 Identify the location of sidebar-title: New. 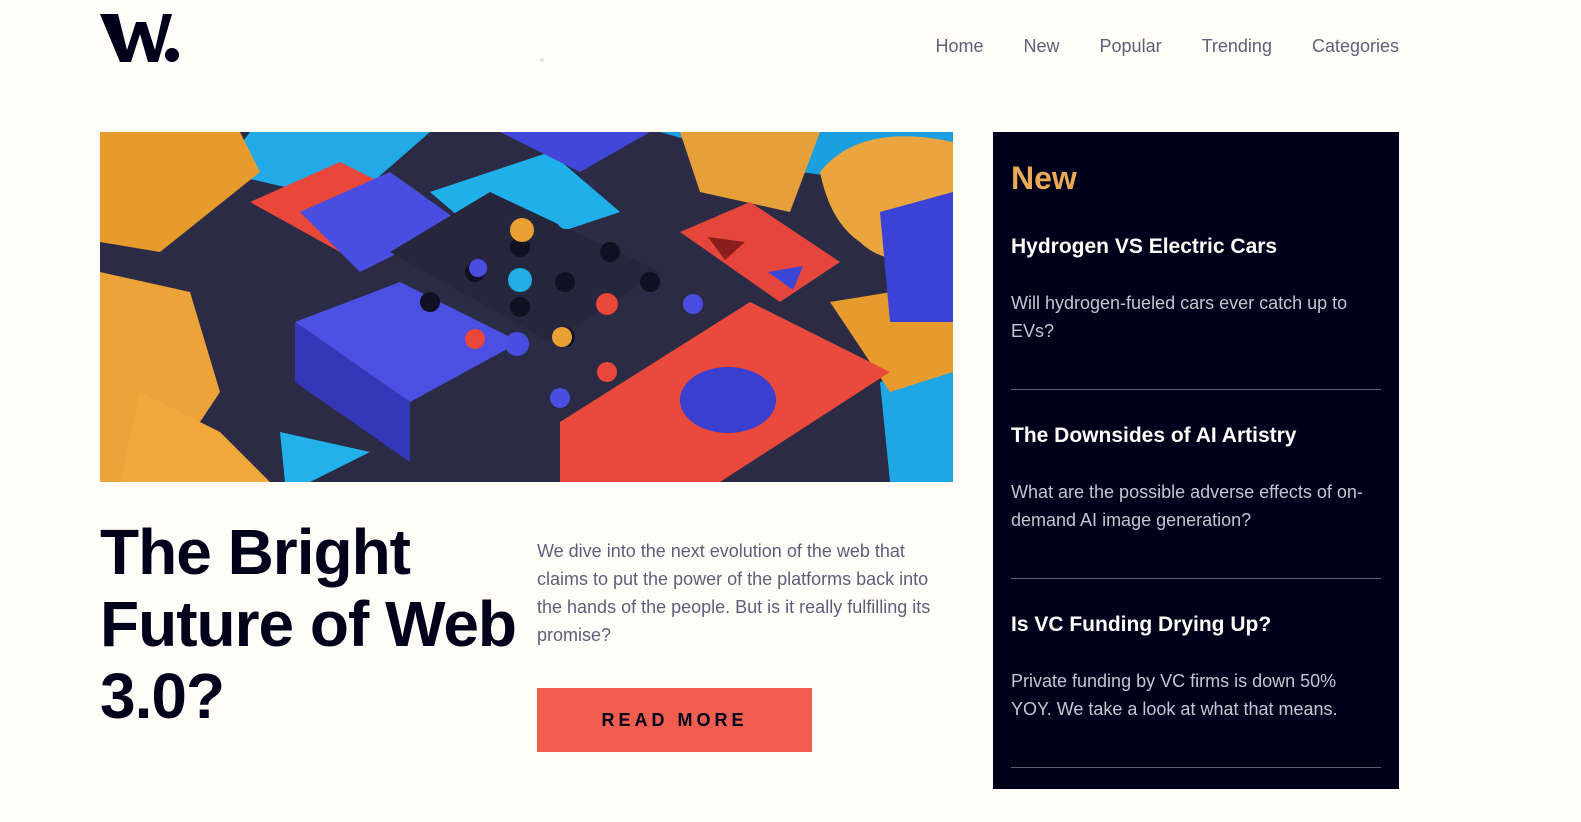
(1044, 178).